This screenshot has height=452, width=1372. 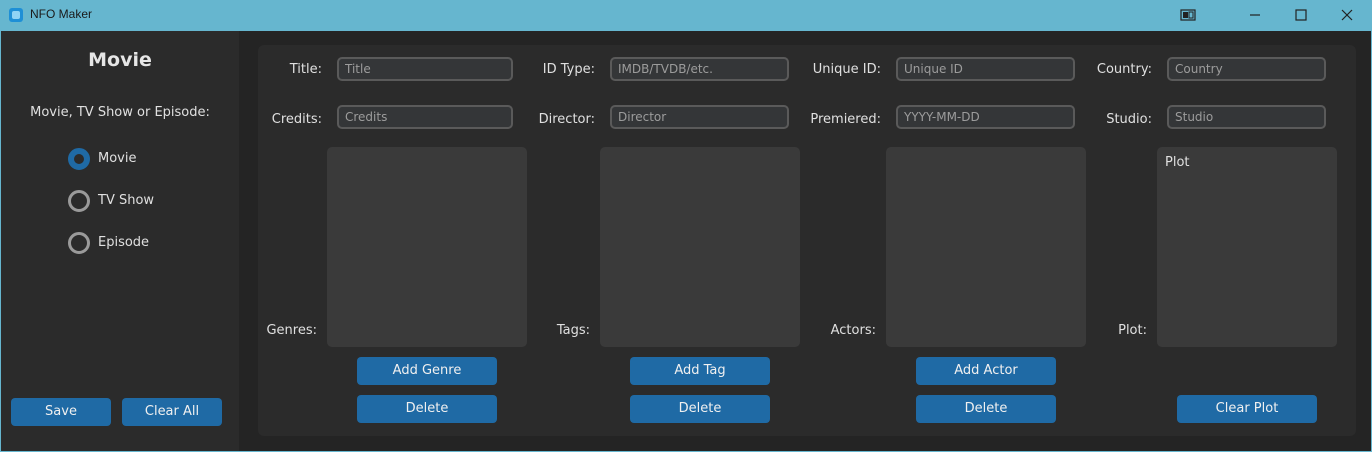 I want to click on clear-plot-button: Clear Plot, so click(x=1247, y=409).